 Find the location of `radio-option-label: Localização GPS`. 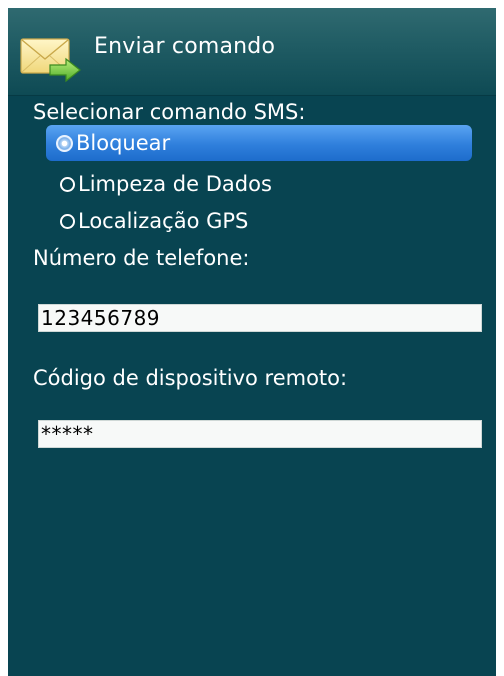

radio-option-label: Localização GPS is located at coordinates (163, 221).